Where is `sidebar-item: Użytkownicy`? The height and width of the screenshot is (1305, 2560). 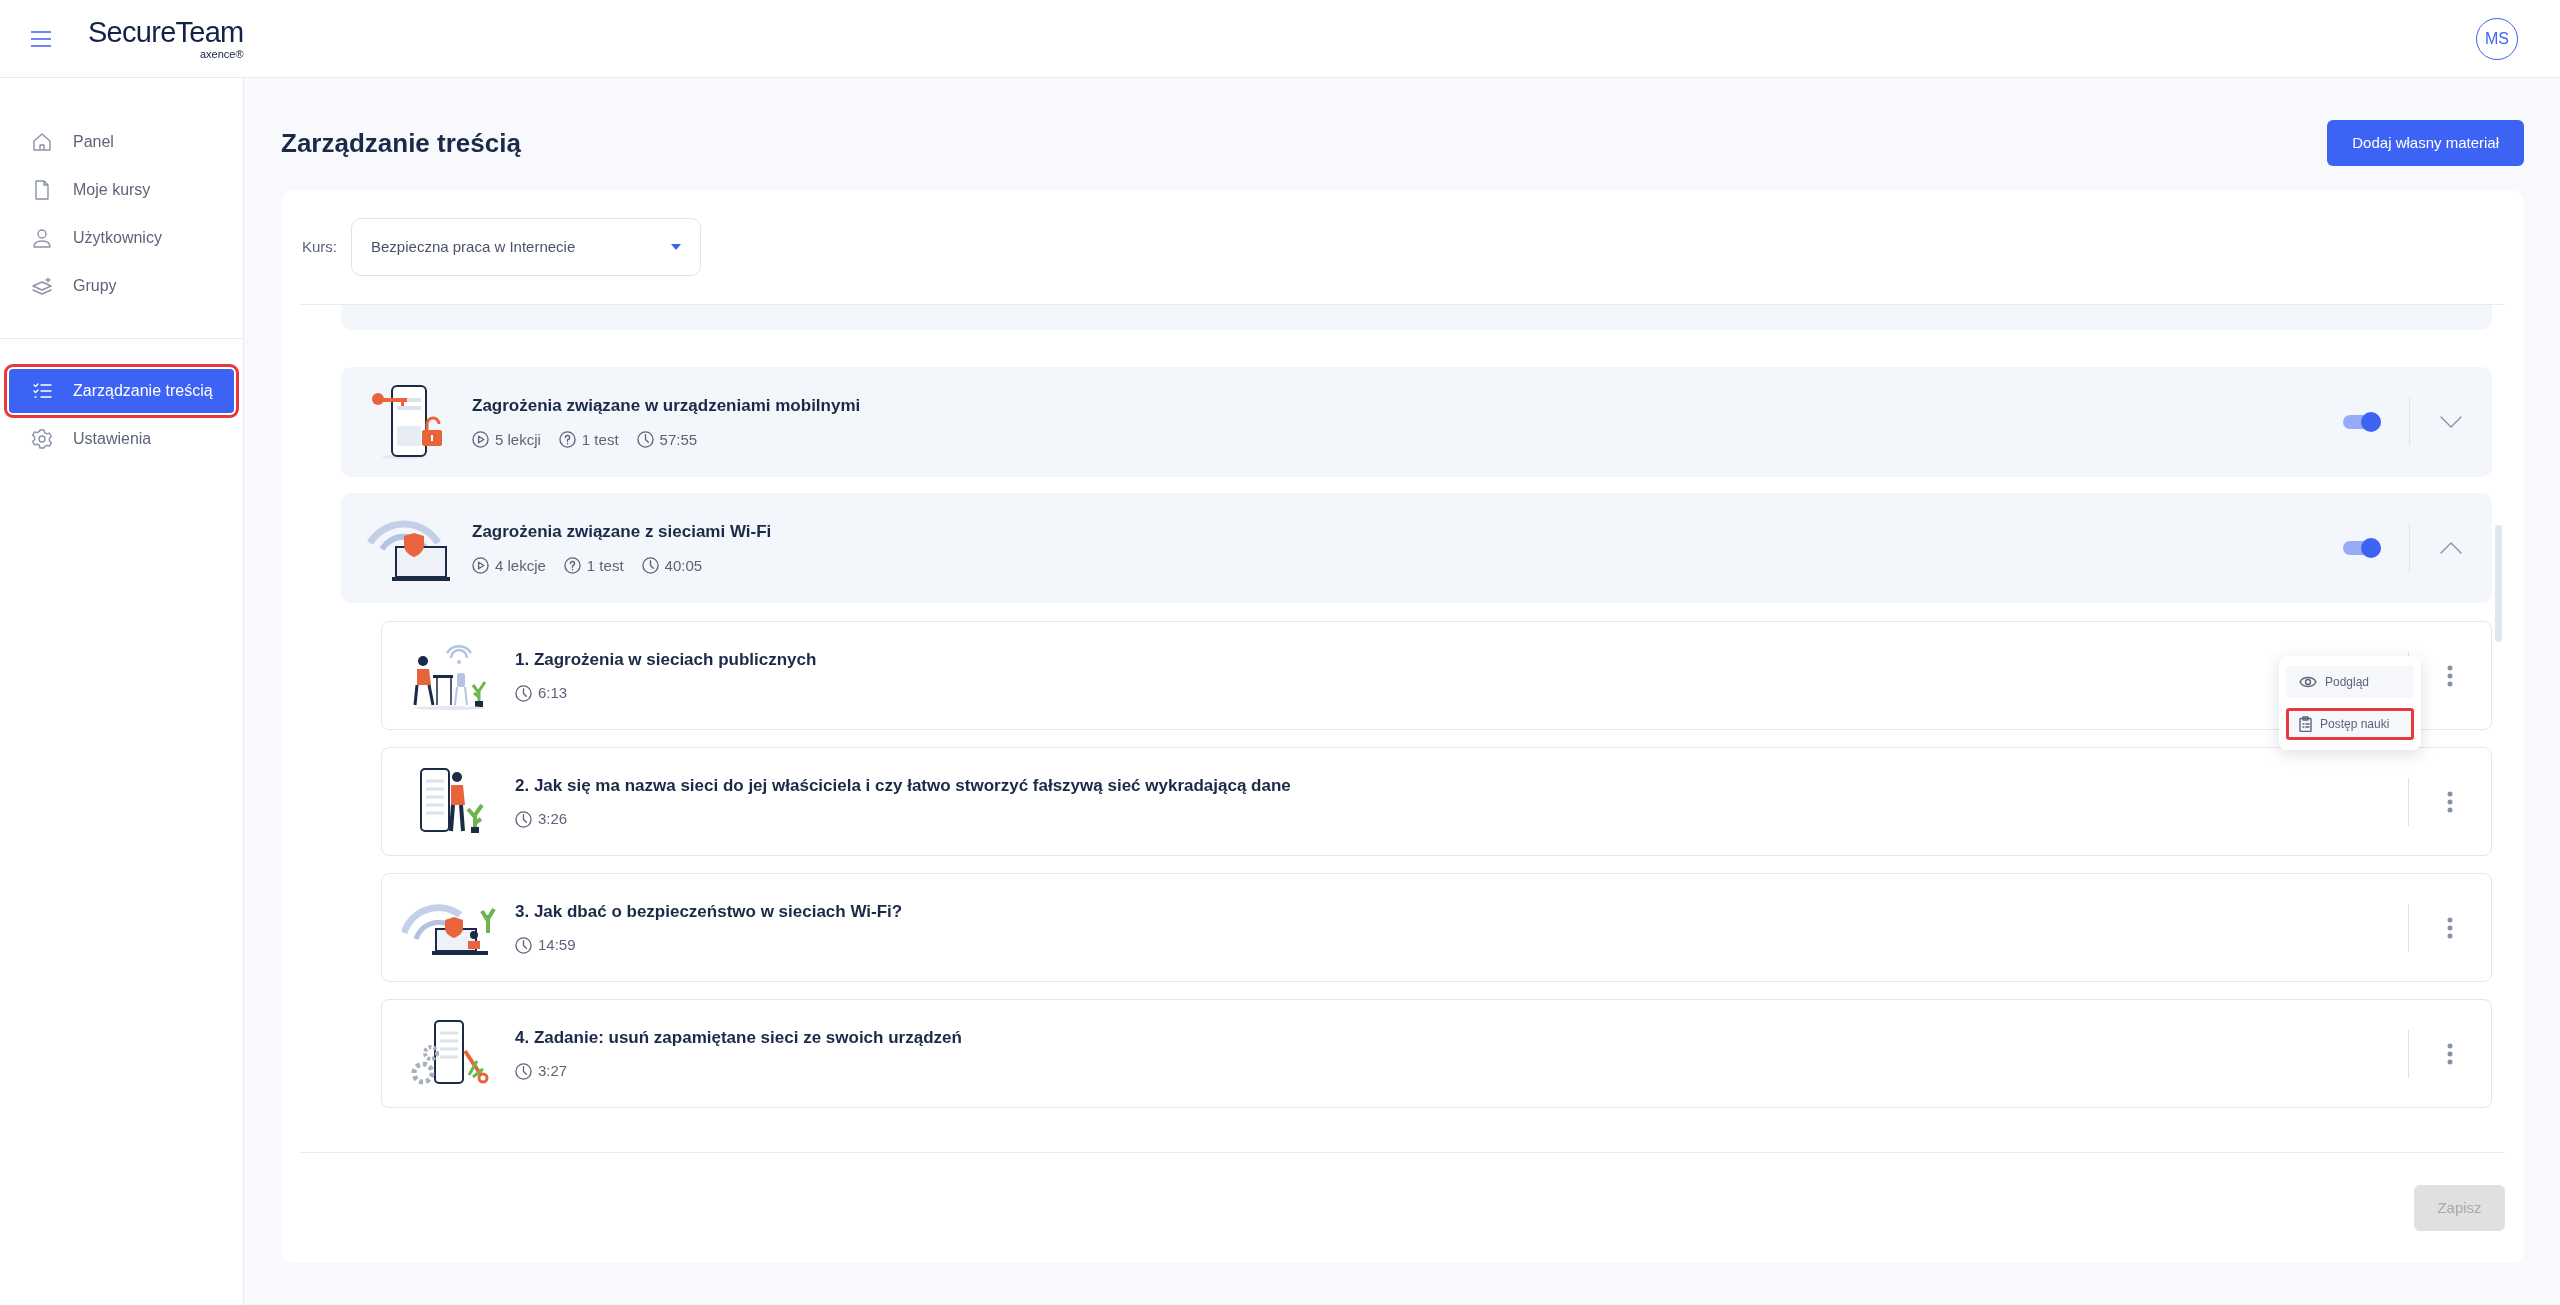
sidebar-item: Użytkownicy is located at coordinates (121, 238).